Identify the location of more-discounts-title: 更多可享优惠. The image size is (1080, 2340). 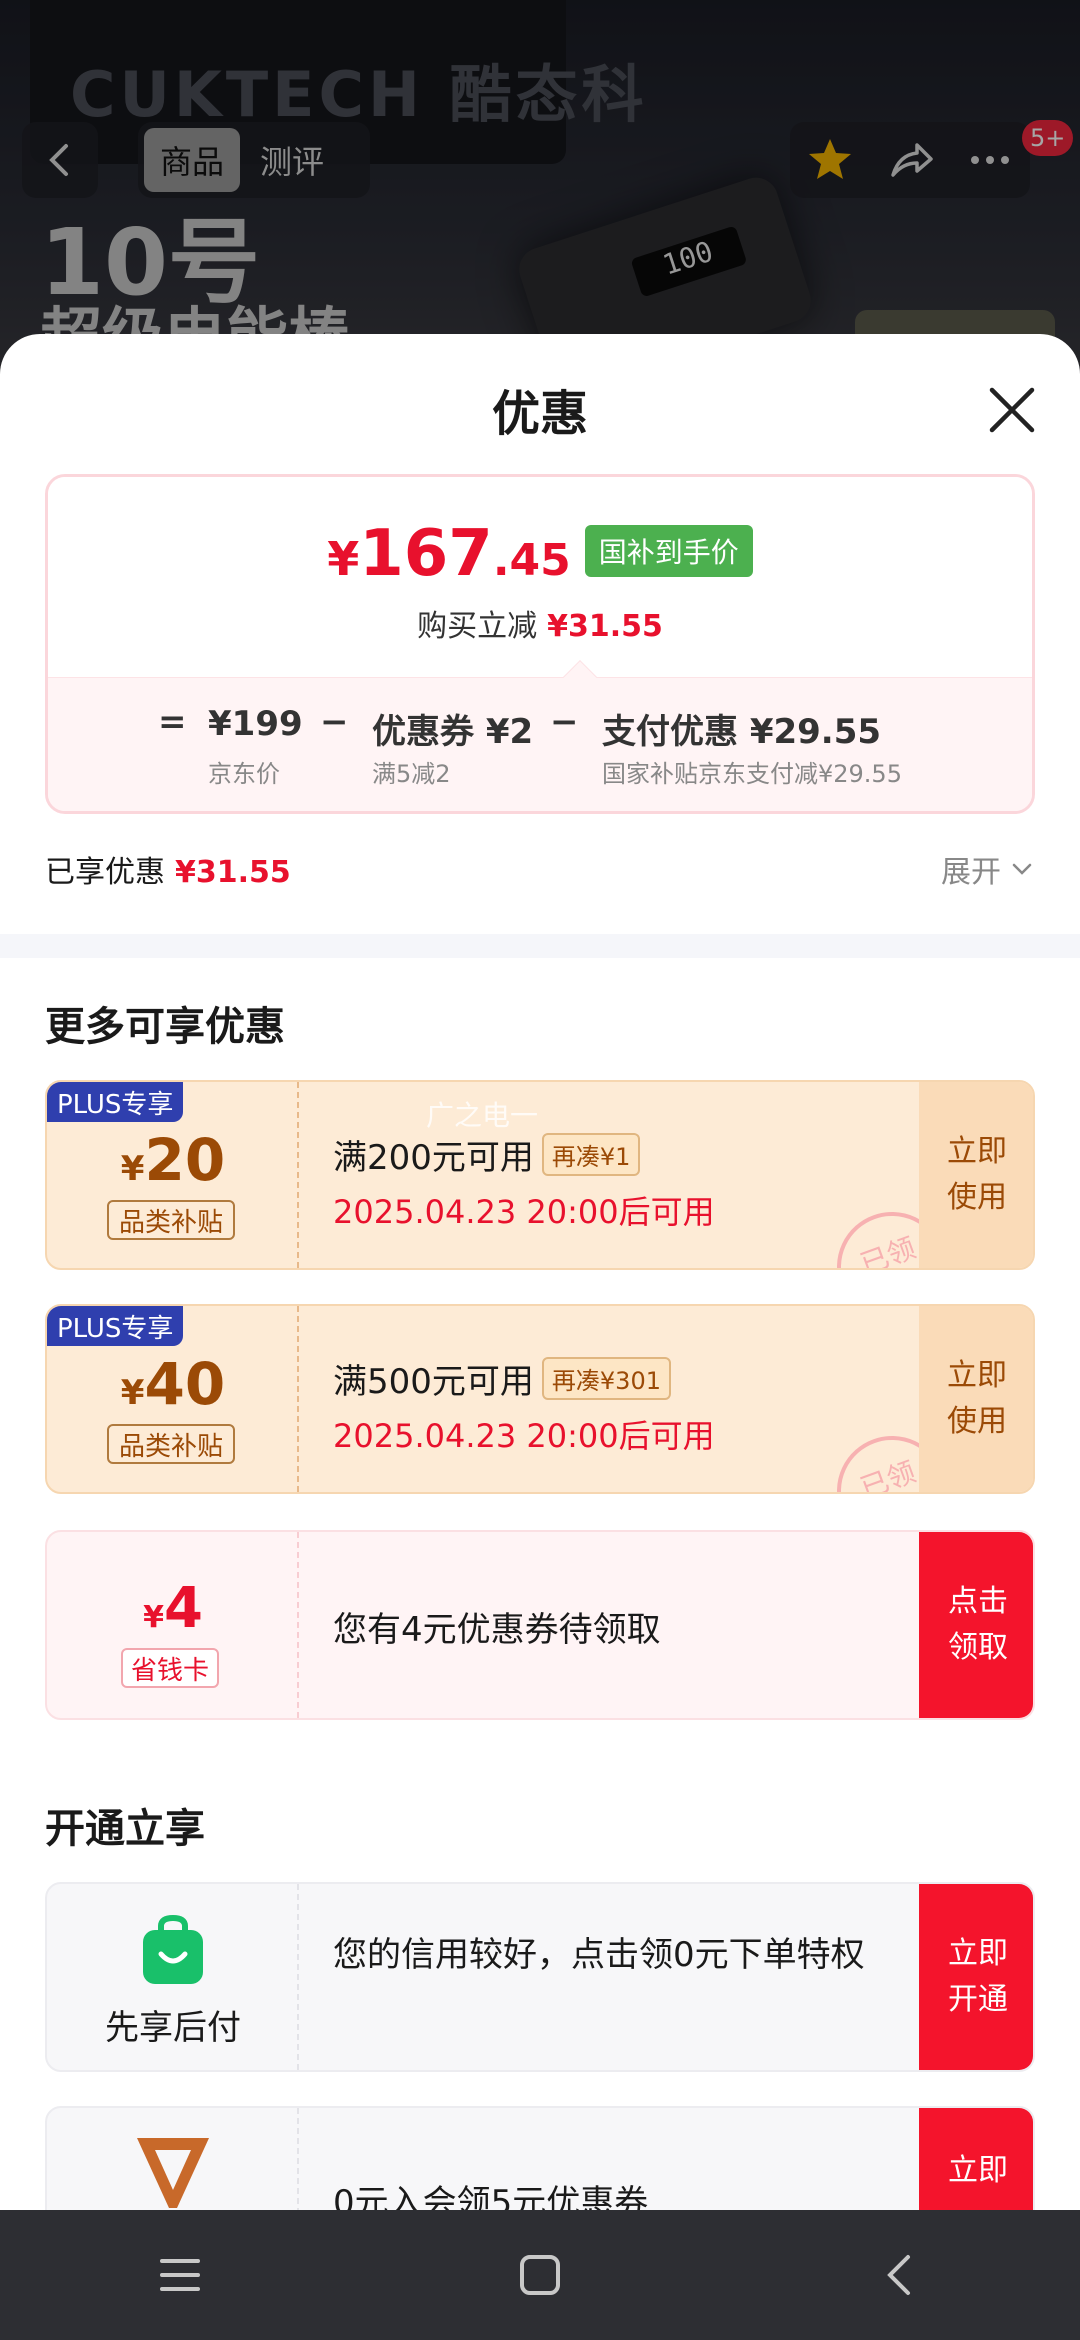
(165, 1027).